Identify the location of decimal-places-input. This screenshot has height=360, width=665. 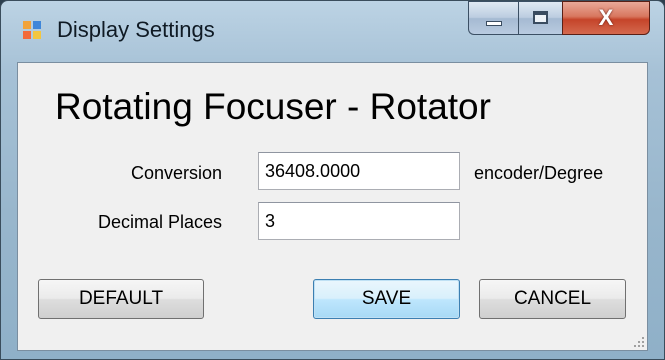
(359, 221).